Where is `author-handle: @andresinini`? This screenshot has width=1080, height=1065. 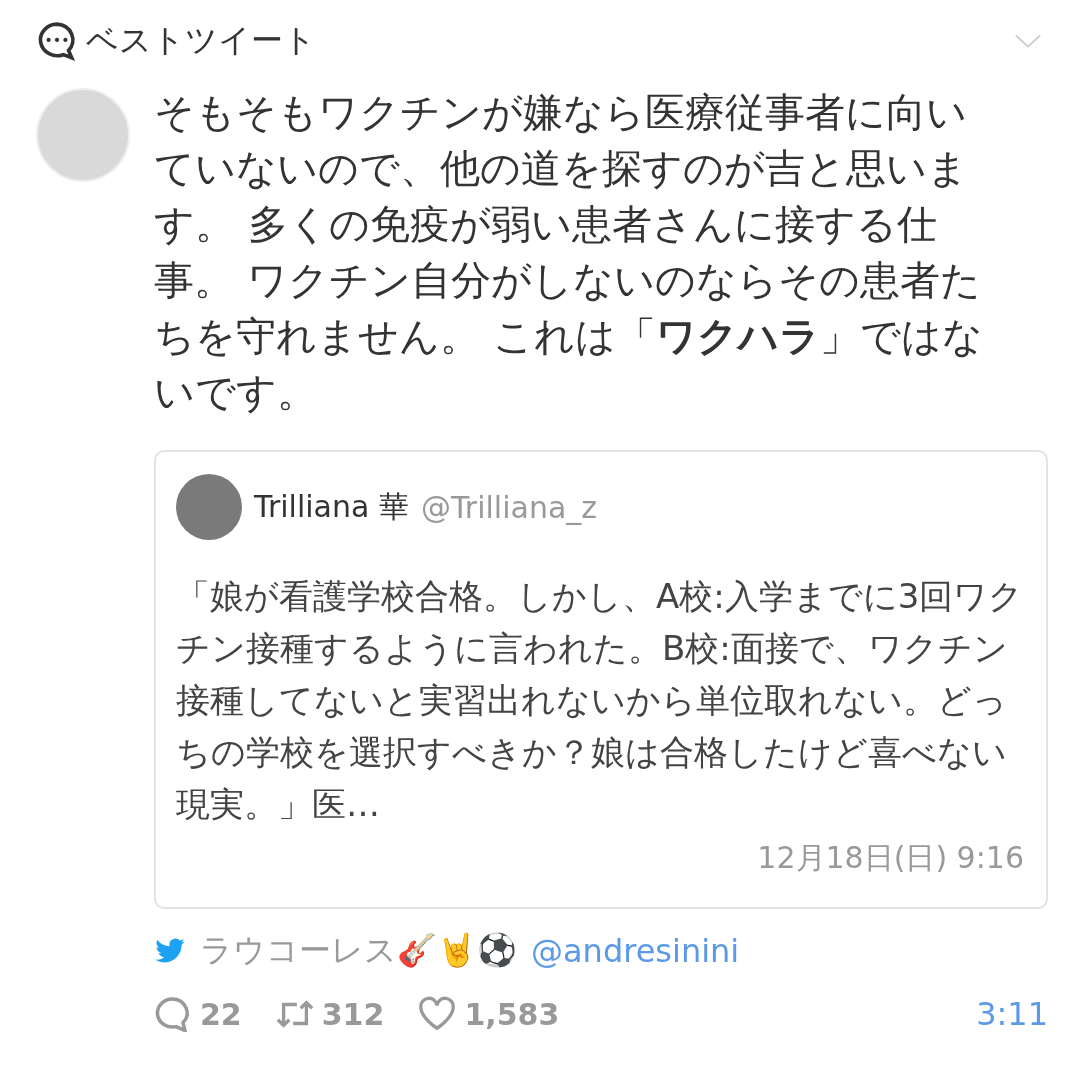
author-handle: @andresinini is located at coordinates (635, 951).